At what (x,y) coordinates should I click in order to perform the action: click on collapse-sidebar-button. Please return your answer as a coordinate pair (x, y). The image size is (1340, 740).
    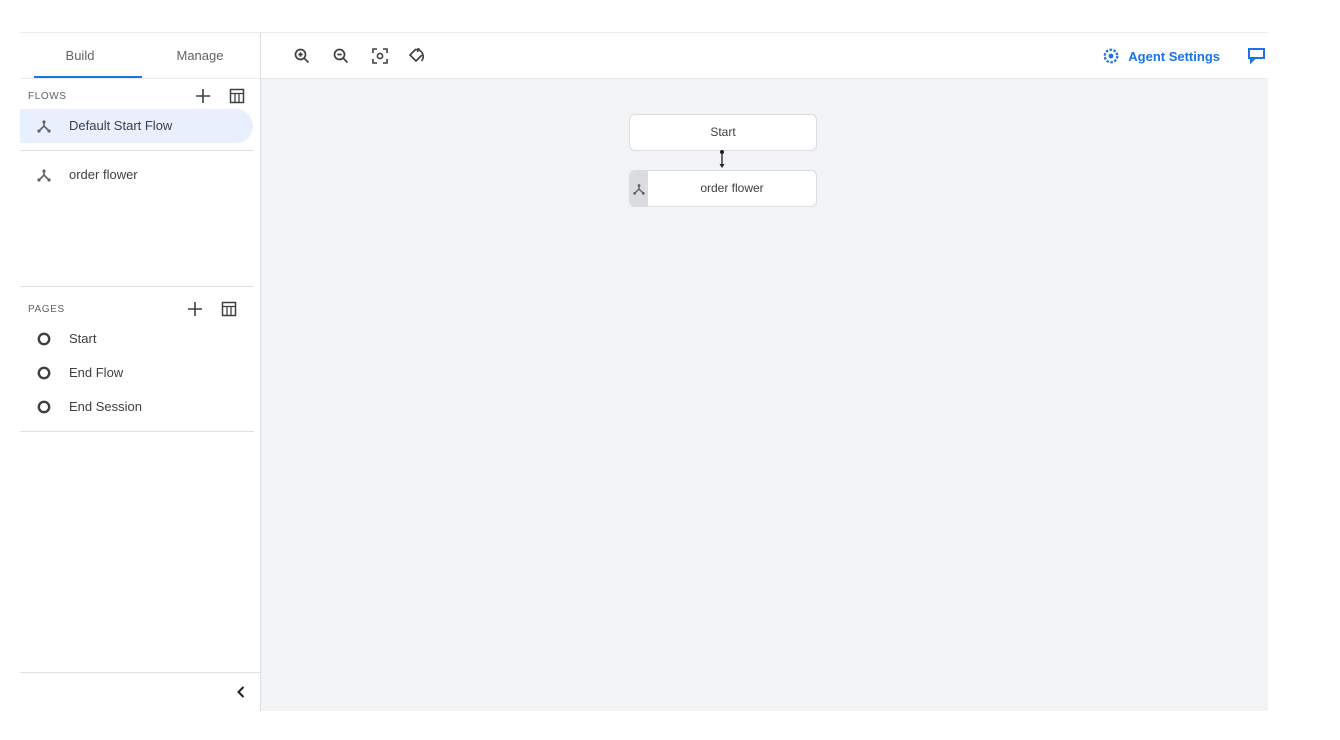
    Looking at the image, I should click on (241, 692).